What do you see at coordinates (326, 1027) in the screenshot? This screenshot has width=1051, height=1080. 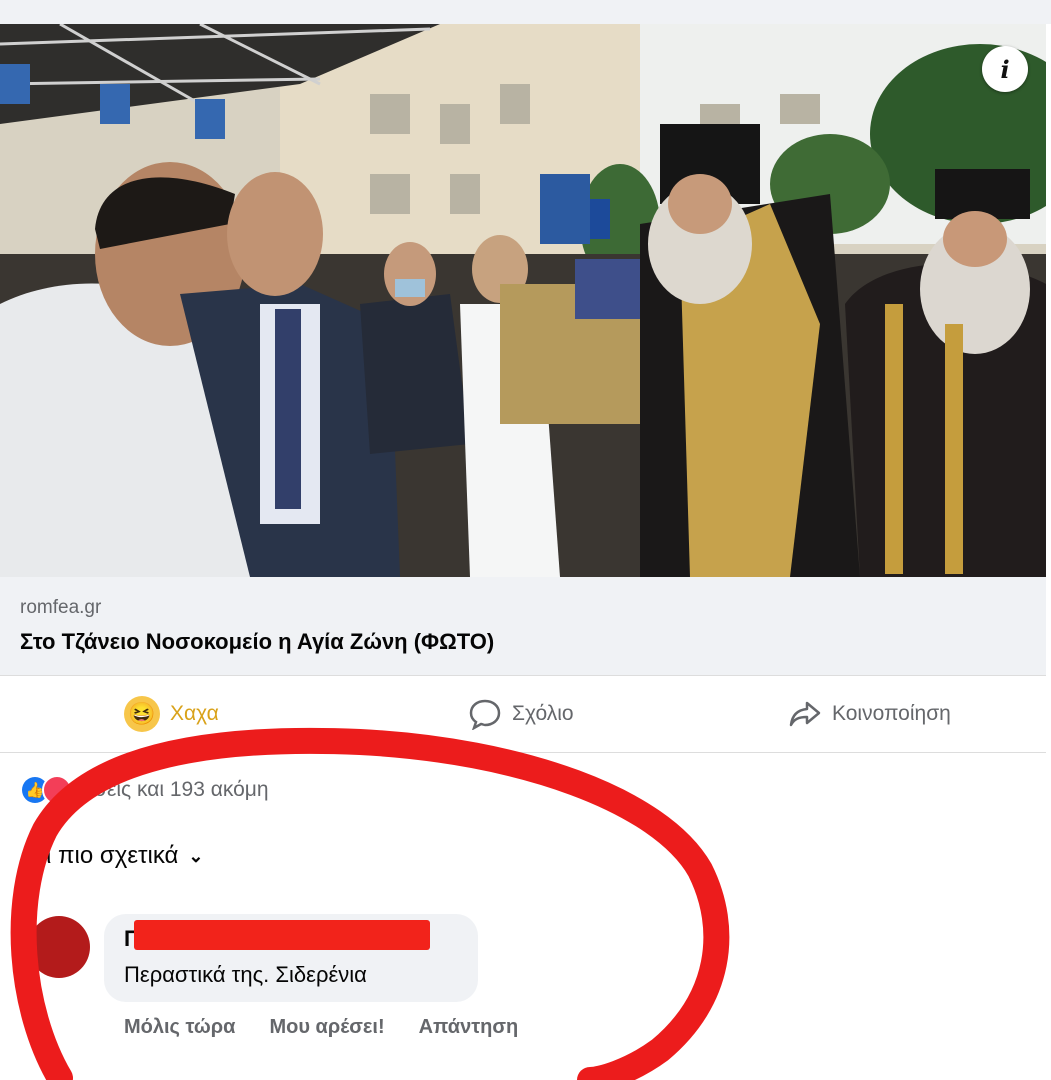 I see `comment-like-button: Μου αρέσει!` at bounding box center [326, 1027].